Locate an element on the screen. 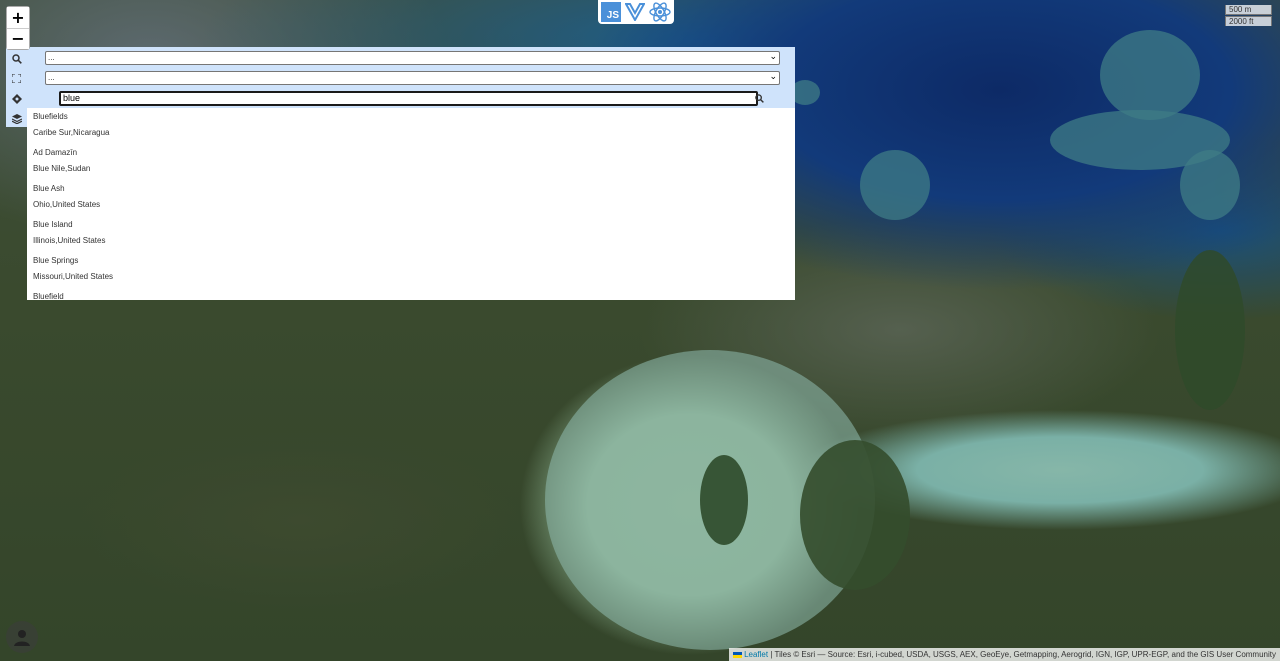 The image size is (1280, 661). result-name: Ad Damazīn is located at coordinates (55, 152).